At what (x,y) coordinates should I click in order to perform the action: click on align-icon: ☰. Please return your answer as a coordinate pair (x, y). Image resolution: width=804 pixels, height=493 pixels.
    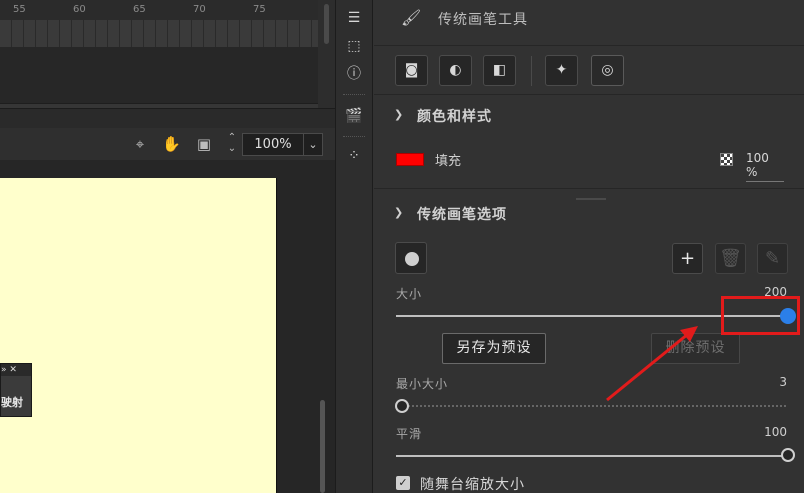
    Looking at the image, I should click on (354, 18).